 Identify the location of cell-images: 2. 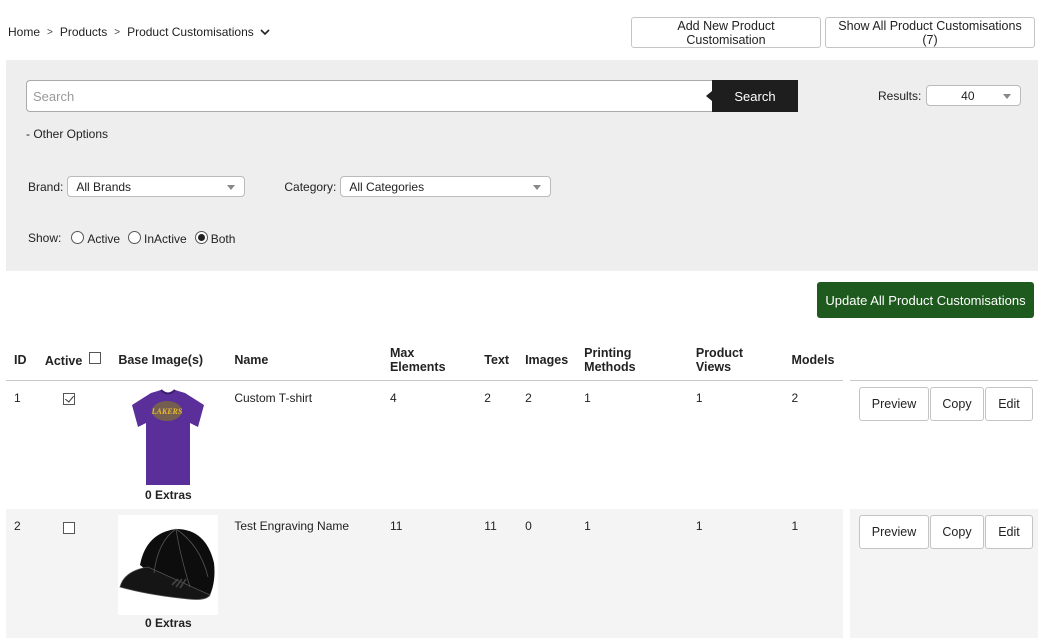
(528, 397).